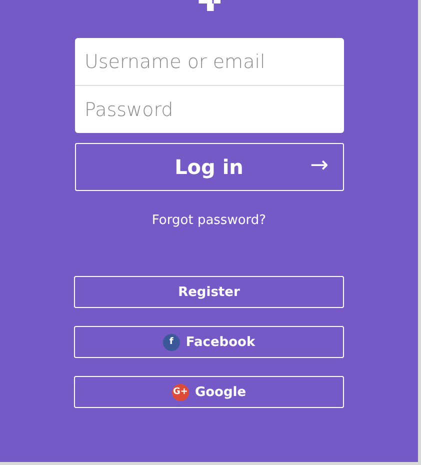  What do you see at coordinates (180, 392) in the screenshot?
I see `google-plus-icon: G+` at bounding box center [180, 392].